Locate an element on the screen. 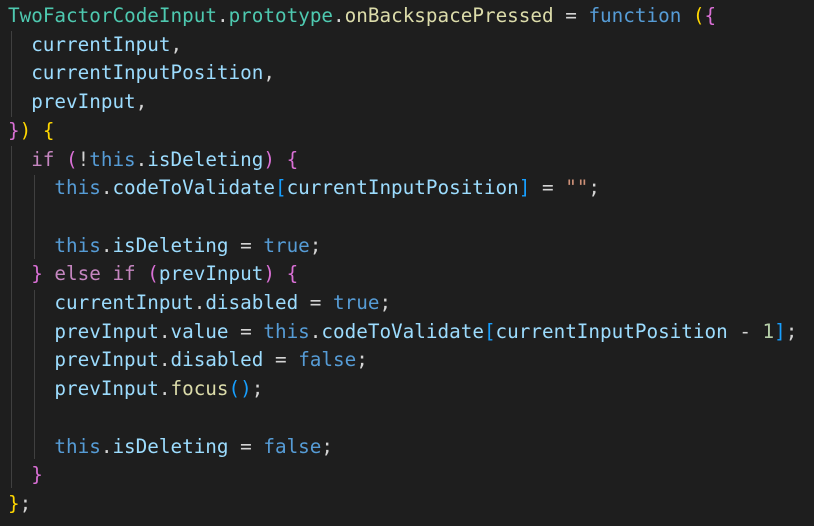 This screenshot has width=814, height=526. code-line: if (!this.isDeleting) { is located at coordinates (164, 160).